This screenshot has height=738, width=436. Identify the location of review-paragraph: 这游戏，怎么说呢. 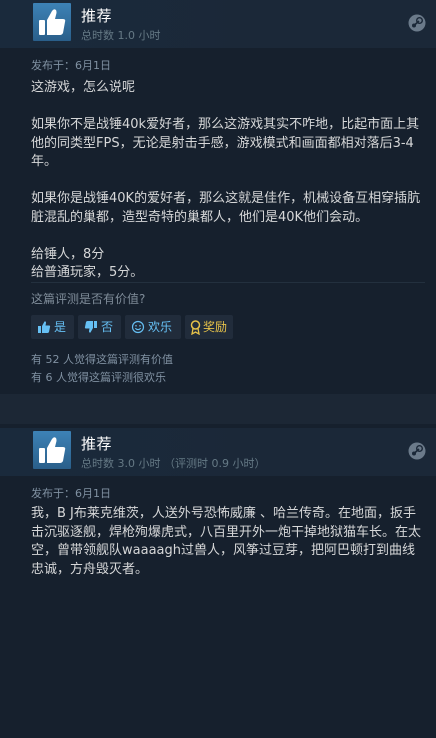
(83, 87).